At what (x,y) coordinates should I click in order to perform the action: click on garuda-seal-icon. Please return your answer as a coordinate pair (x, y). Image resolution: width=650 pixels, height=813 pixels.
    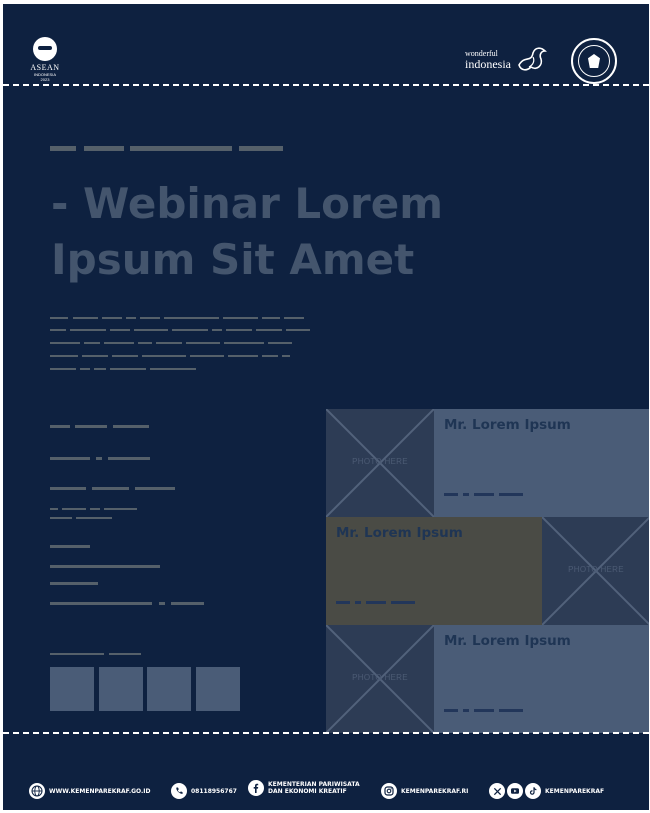
    Looking at the image, I should click on (594, 61).